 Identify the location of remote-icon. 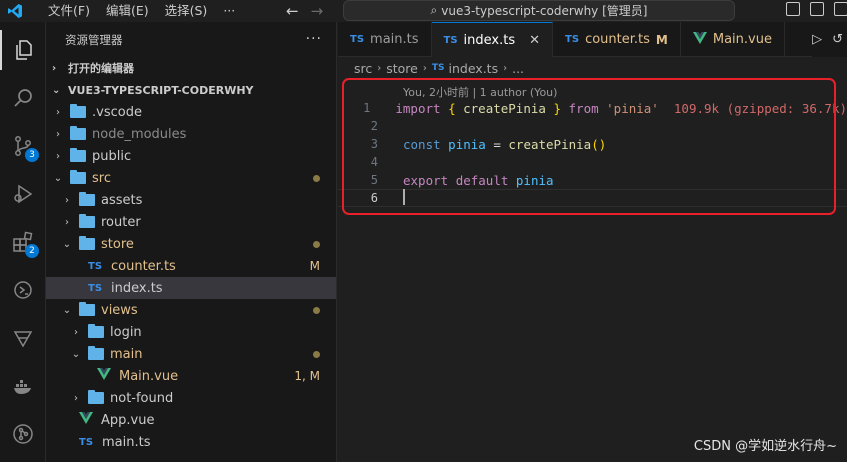
(23, 290).